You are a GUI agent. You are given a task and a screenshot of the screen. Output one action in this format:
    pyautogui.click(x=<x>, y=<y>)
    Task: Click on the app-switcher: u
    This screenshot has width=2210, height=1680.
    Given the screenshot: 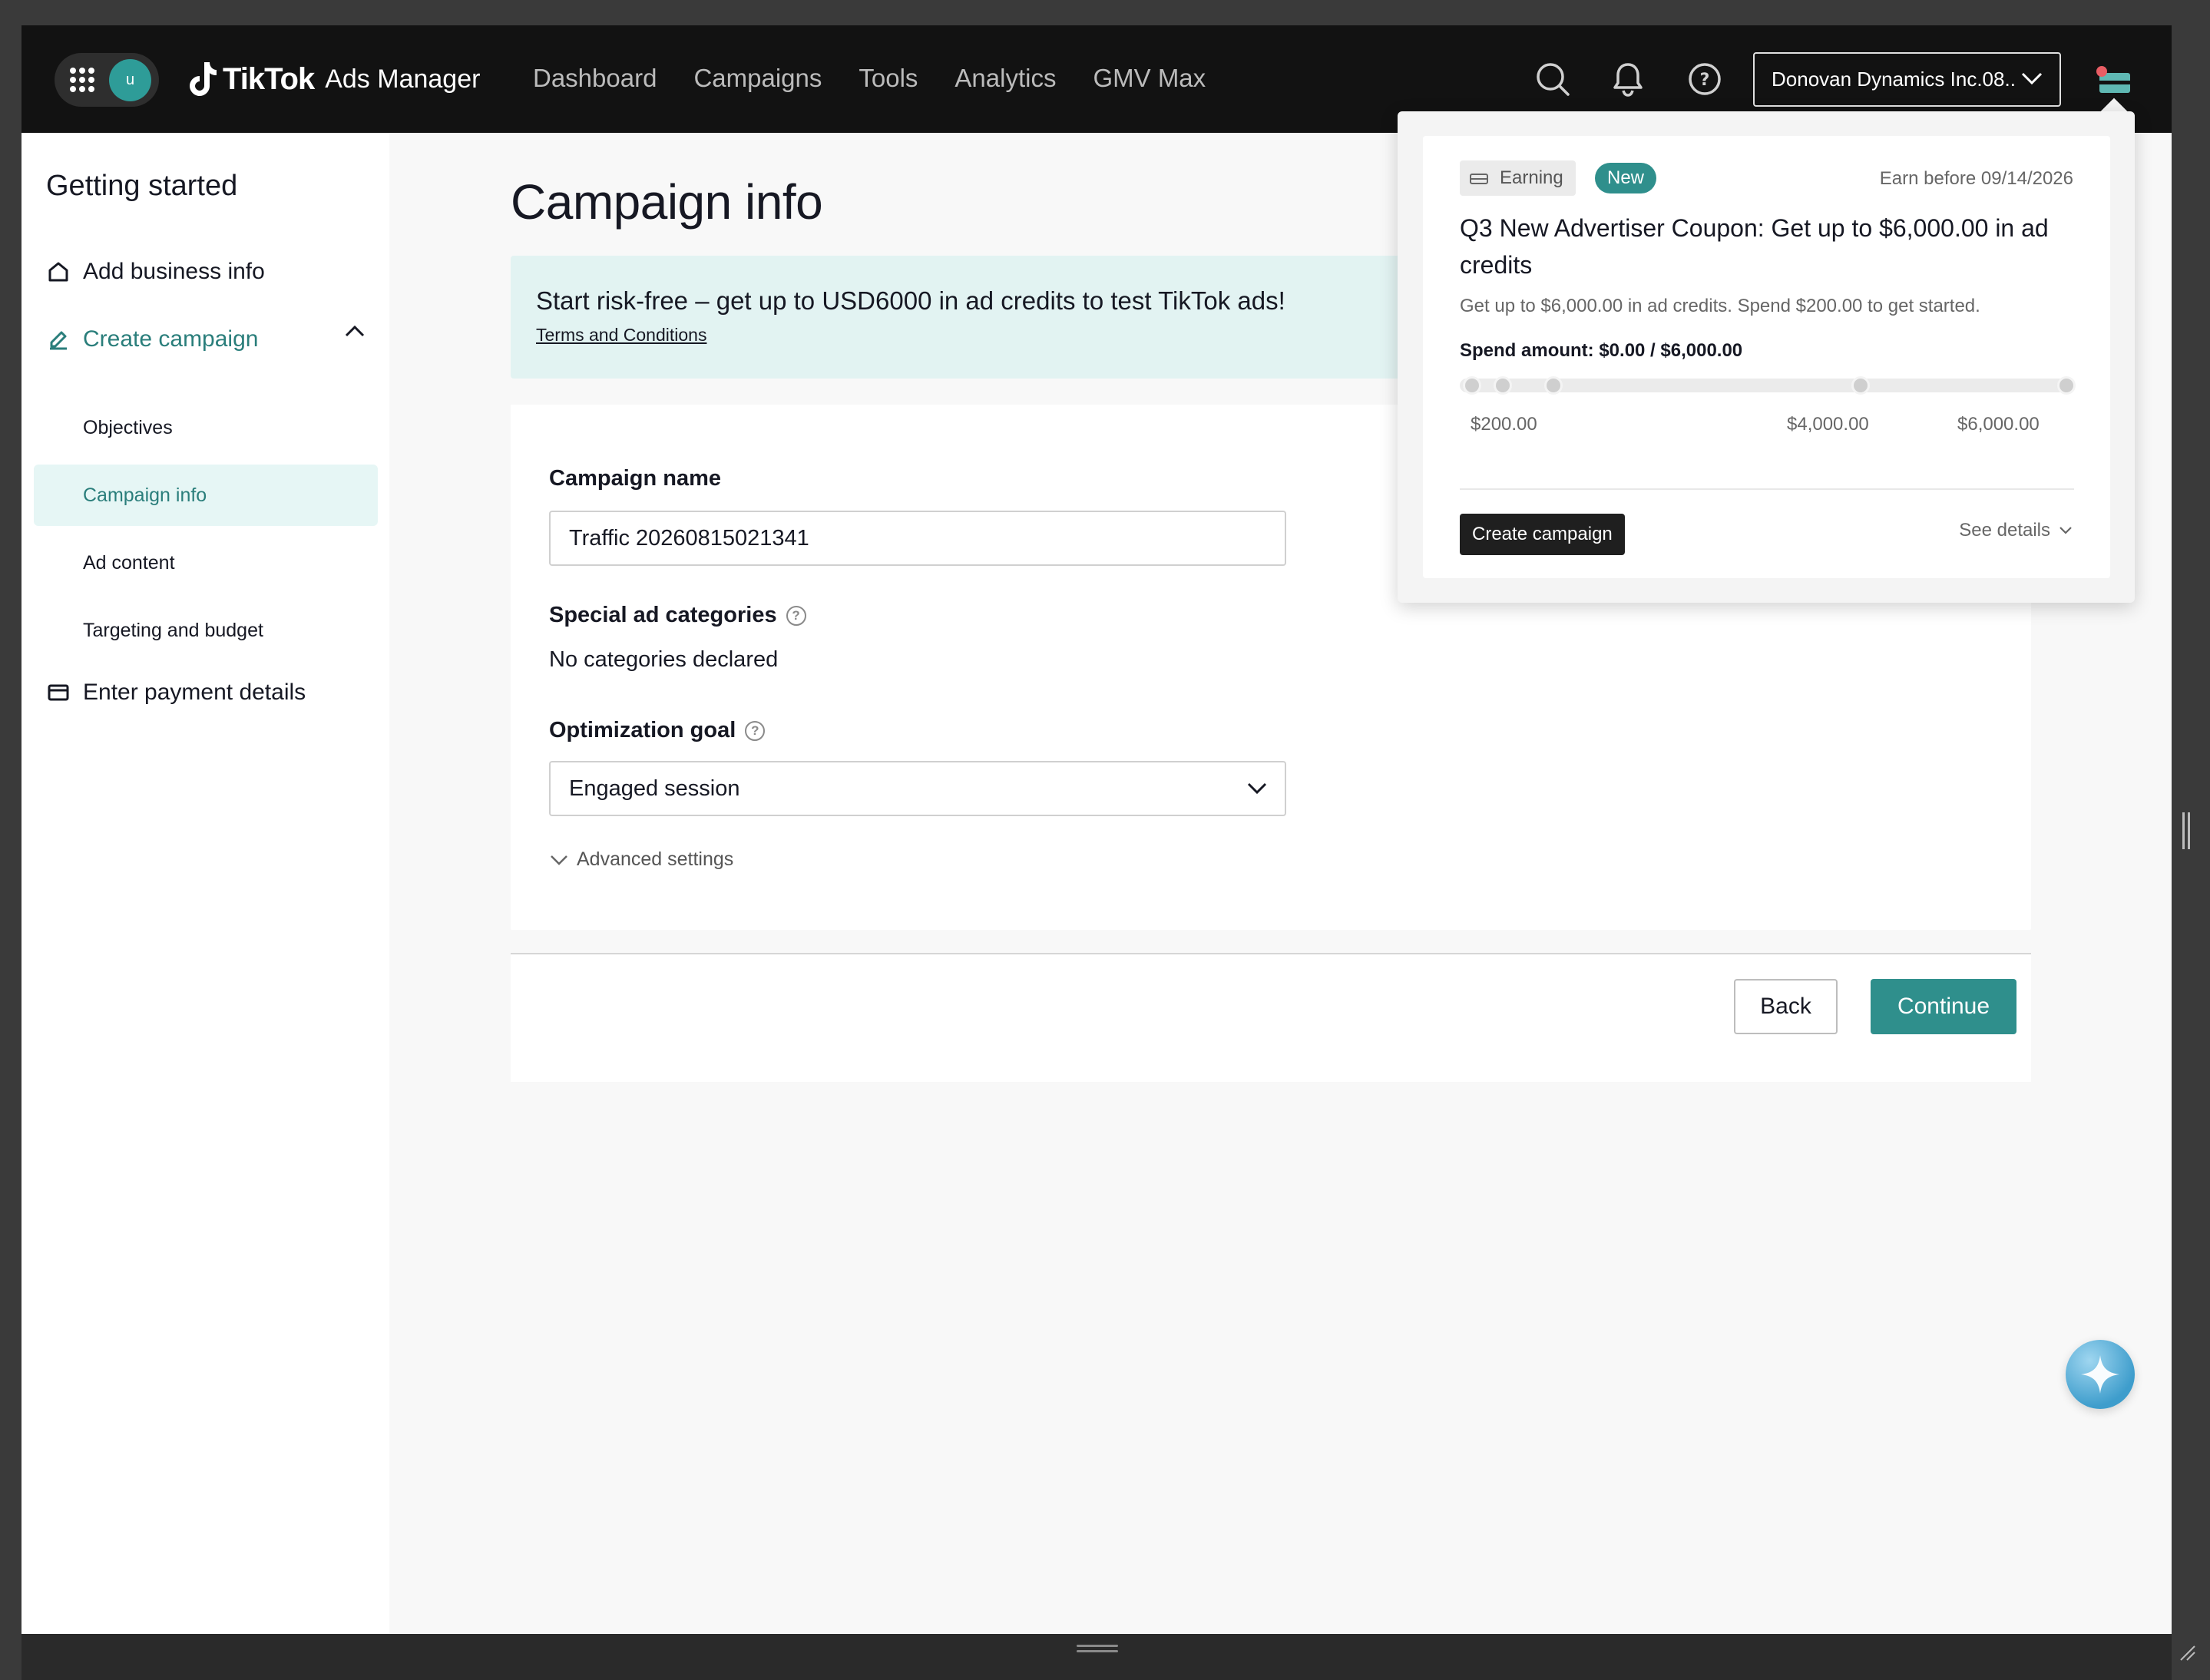 What is the action you would take?
    pyautogui.click(x=107, y=80)
    